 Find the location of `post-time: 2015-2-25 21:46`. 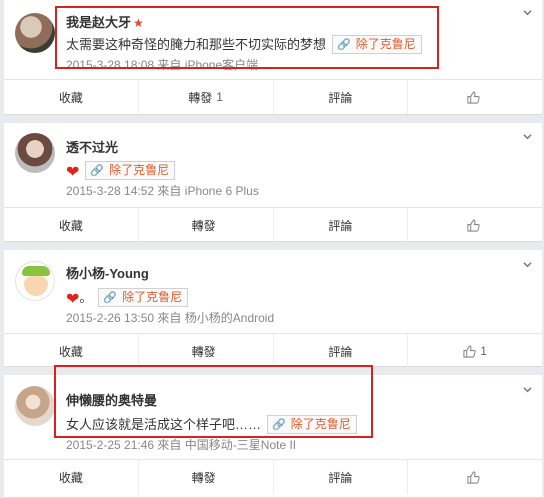

post-time: 2015-2-25 21:46 is located at coordinates (110, 445).